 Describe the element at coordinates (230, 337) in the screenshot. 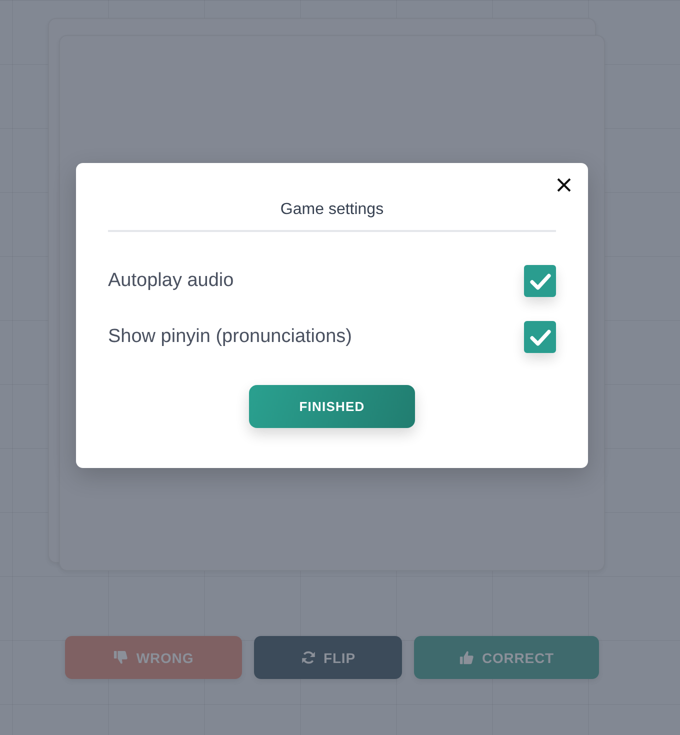

I see `setting-label: Show pinyin (pronunciations)` at that location.